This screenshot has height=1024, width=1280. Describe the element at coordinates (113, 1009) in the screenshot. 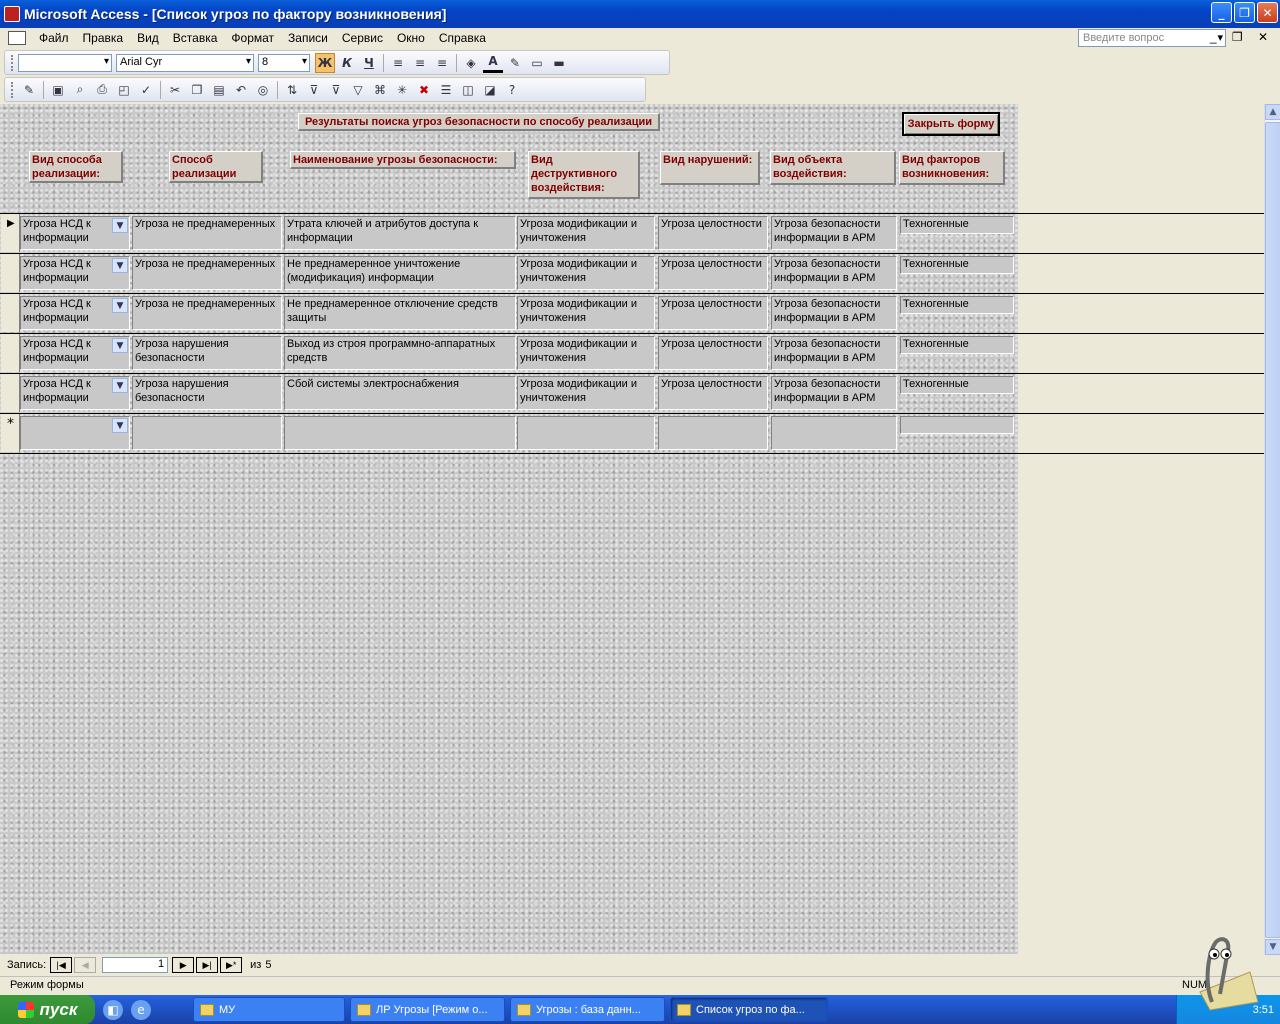

I see `show-desktop-icon: ◧` at that location.